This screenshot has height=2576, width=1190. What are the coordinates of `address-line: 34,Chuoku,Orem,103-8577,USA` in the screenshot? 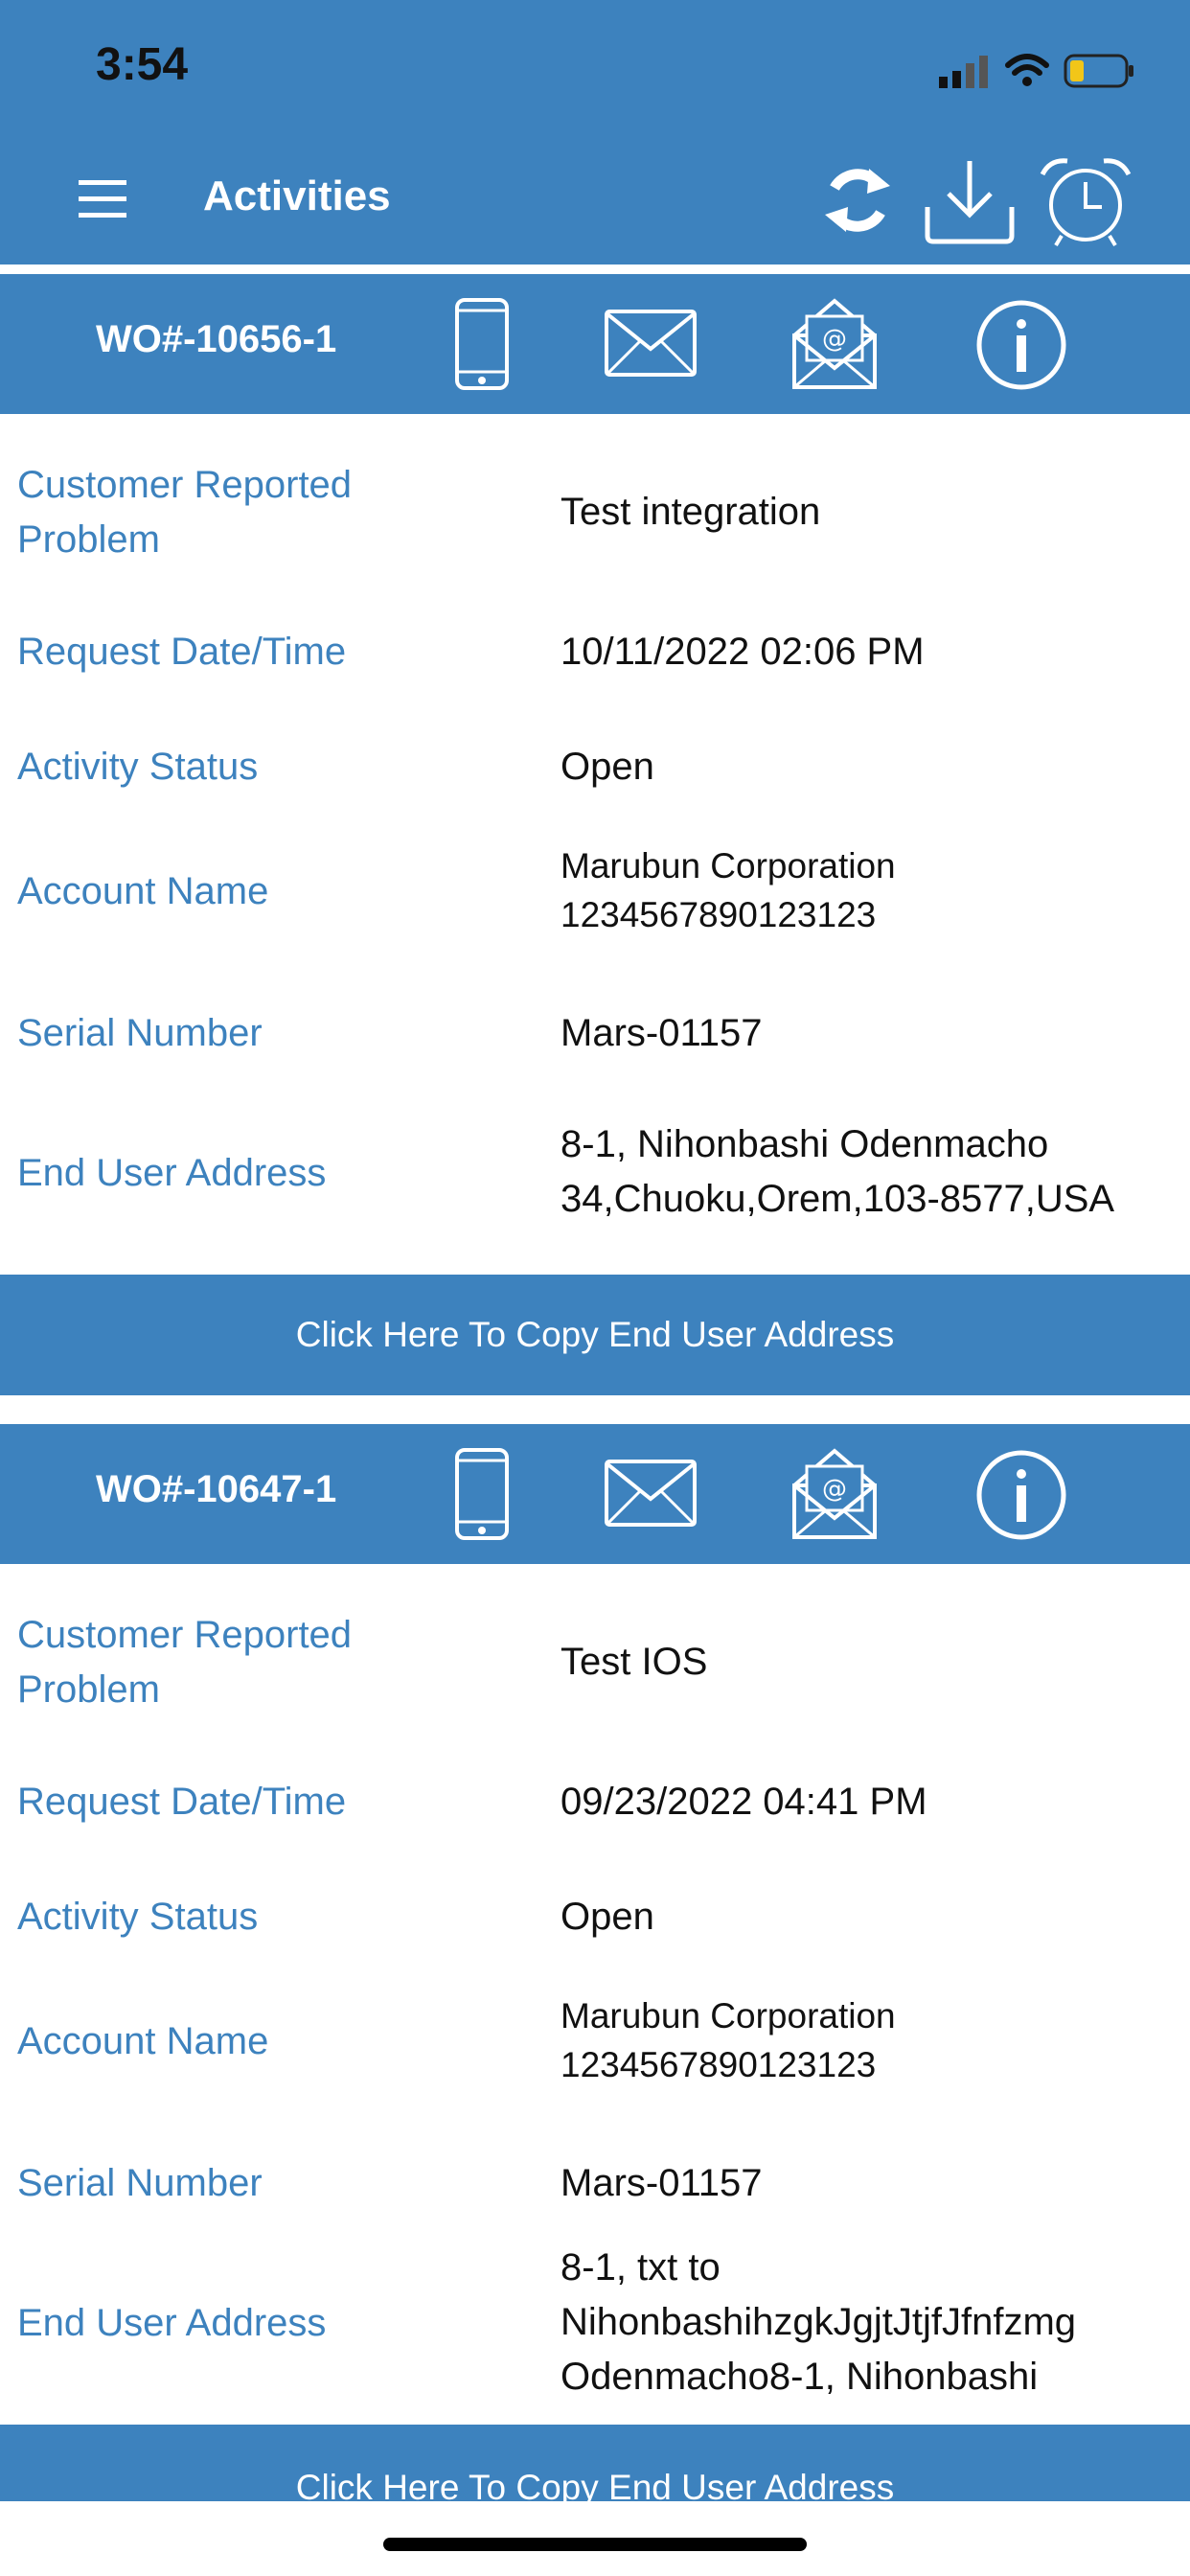 It's located at (838, 1199).